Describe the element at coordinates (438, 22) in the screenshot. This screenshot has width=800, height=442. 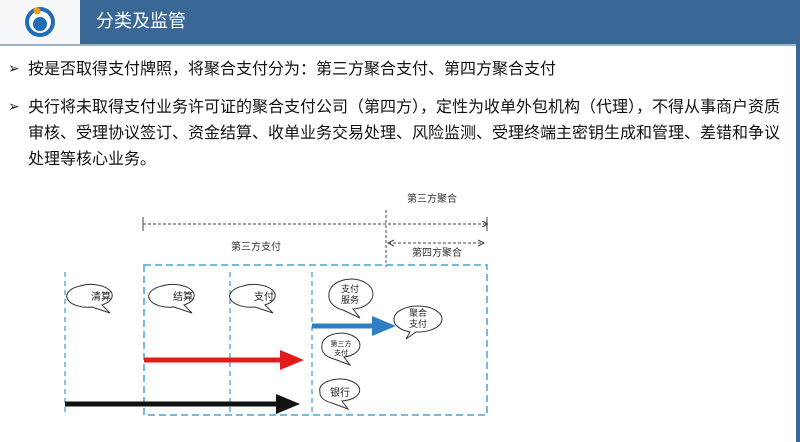
I see `title-bar: 分类及监管` at that location.